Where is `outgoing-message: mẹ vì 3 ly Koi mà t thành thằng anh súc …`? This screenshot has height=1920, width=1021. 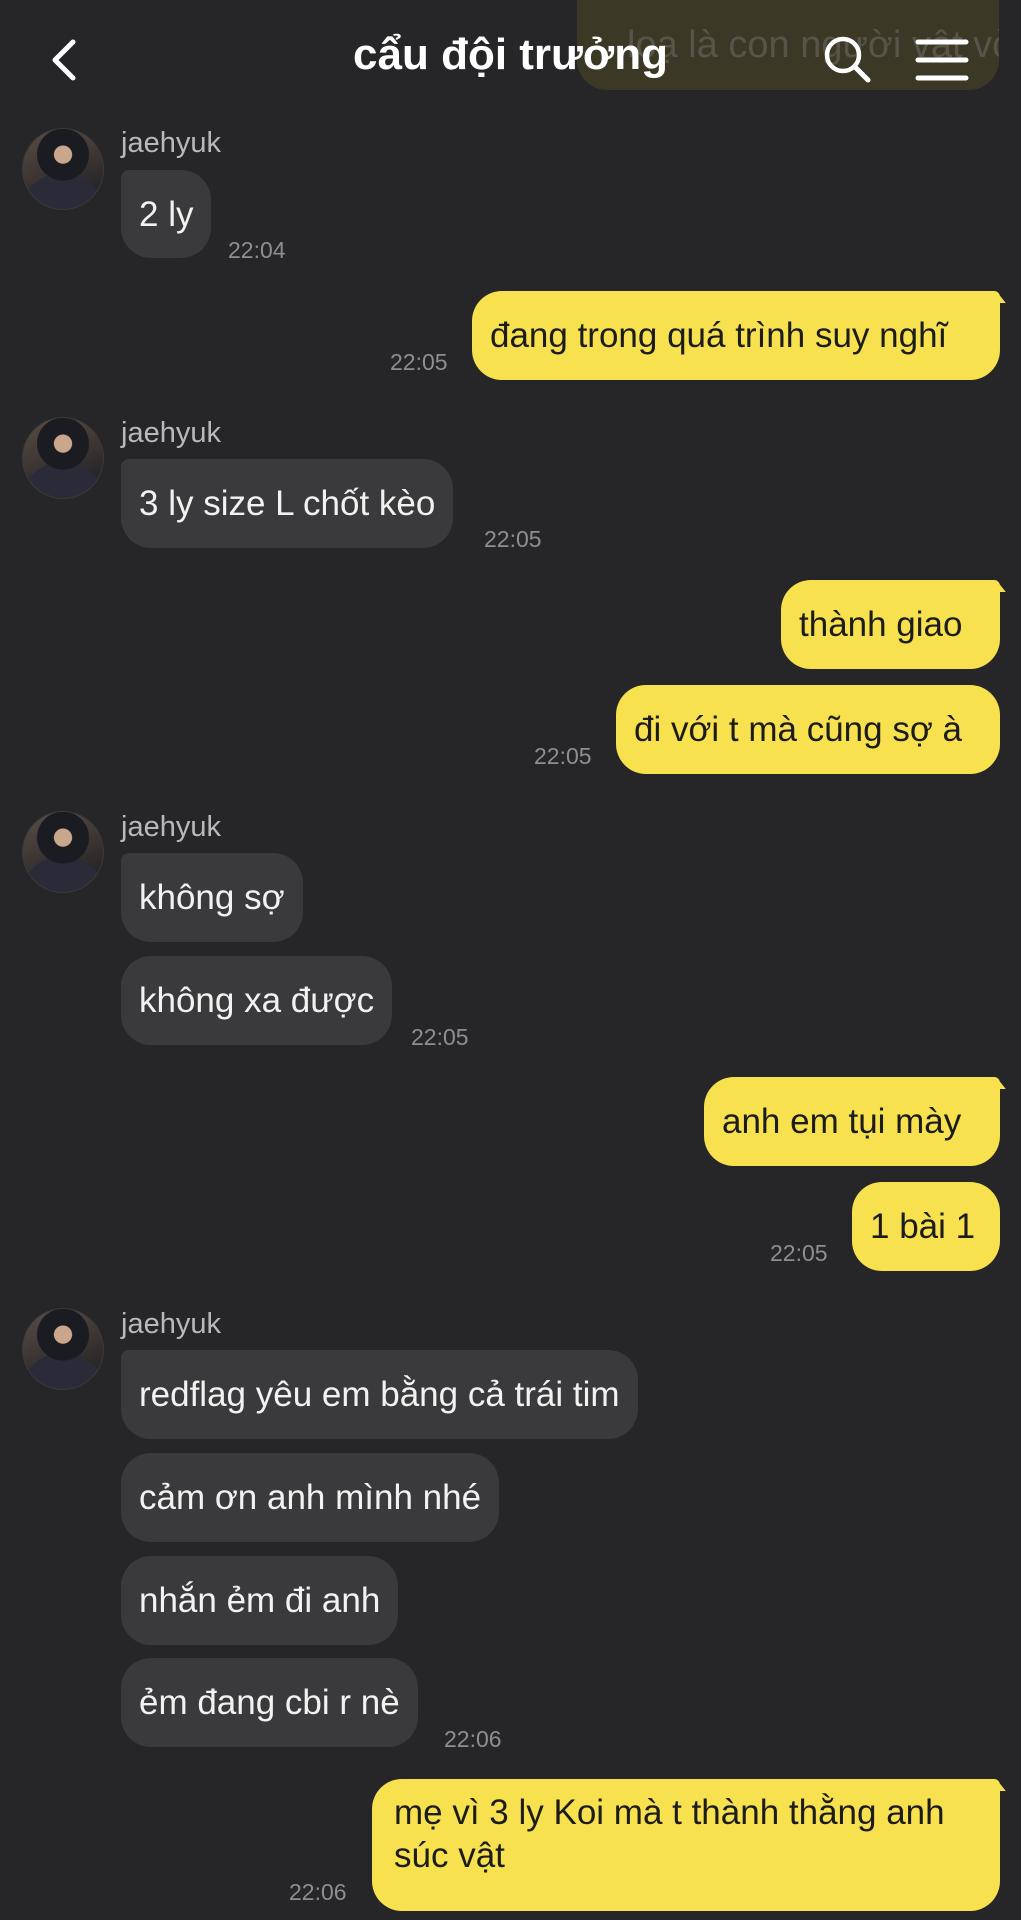
outgoing-message: mẹ vì 3 ly Koi mà t thành thằng anh súc … is located at coordinates (686, 1845).